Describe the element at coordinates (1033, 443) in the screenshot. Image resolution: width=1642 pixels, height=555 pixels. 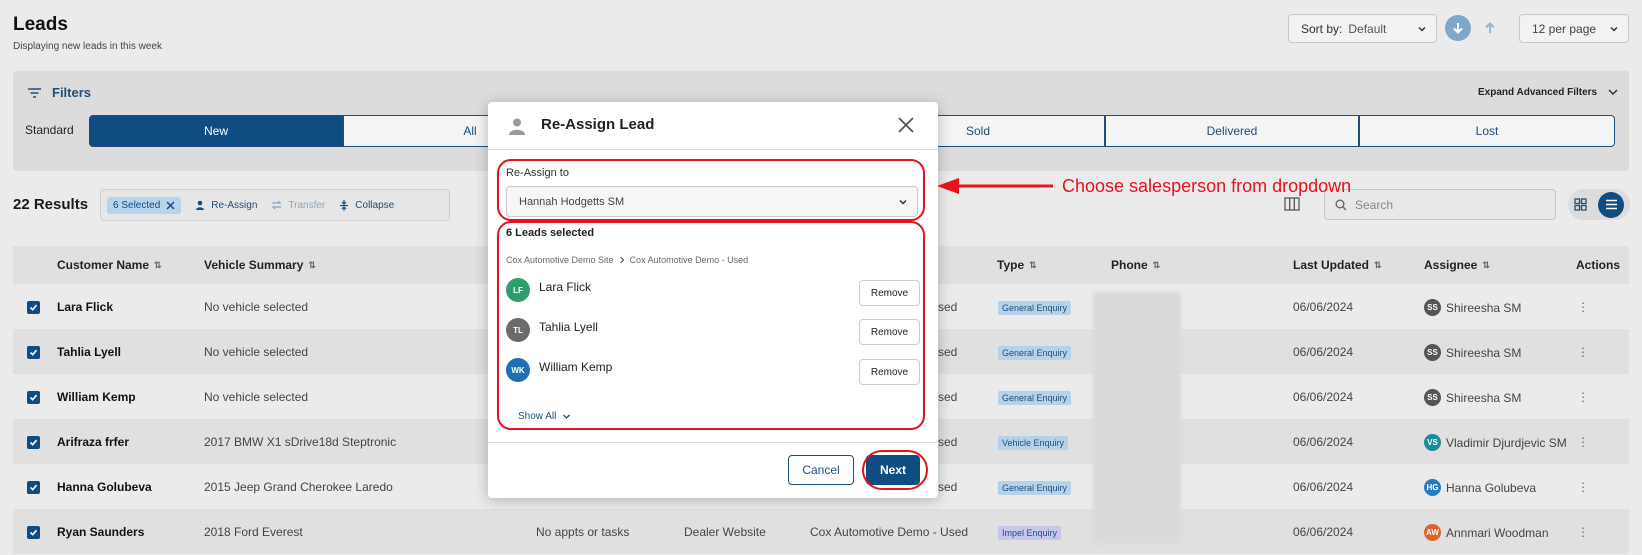
I see `type-badge: Vehicle Enquiry` at that location.